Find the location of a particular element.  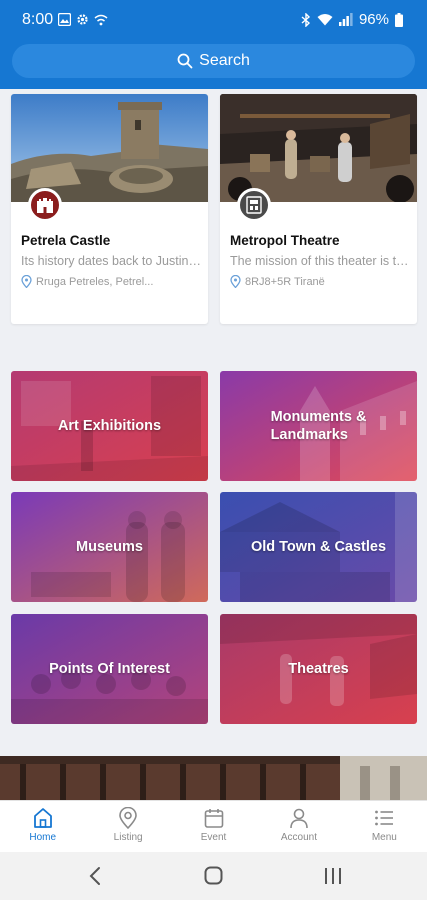

calendar-icon is located at coordinates (213, 818).